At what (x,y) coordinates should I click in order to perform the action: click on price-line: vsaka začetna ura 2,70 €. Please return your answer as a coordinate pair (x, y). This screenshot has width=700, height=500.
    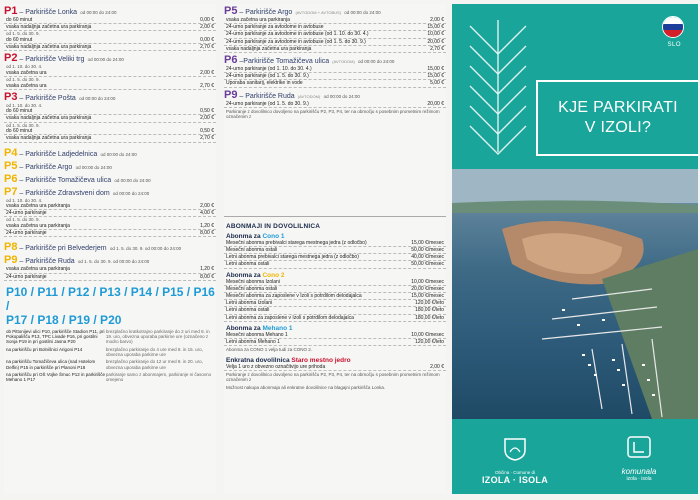
    Looking at the image, I should click on (110, 86).